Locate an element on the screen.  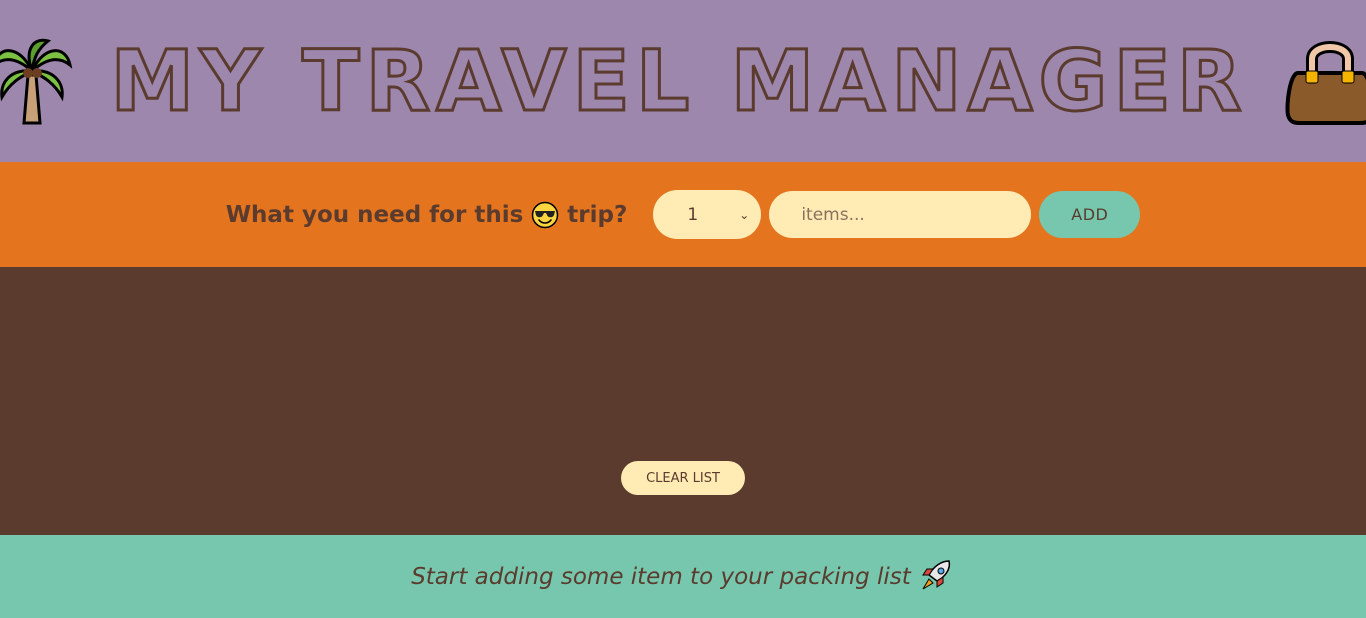
handbag-icon is located at coordinates (1325, 81).